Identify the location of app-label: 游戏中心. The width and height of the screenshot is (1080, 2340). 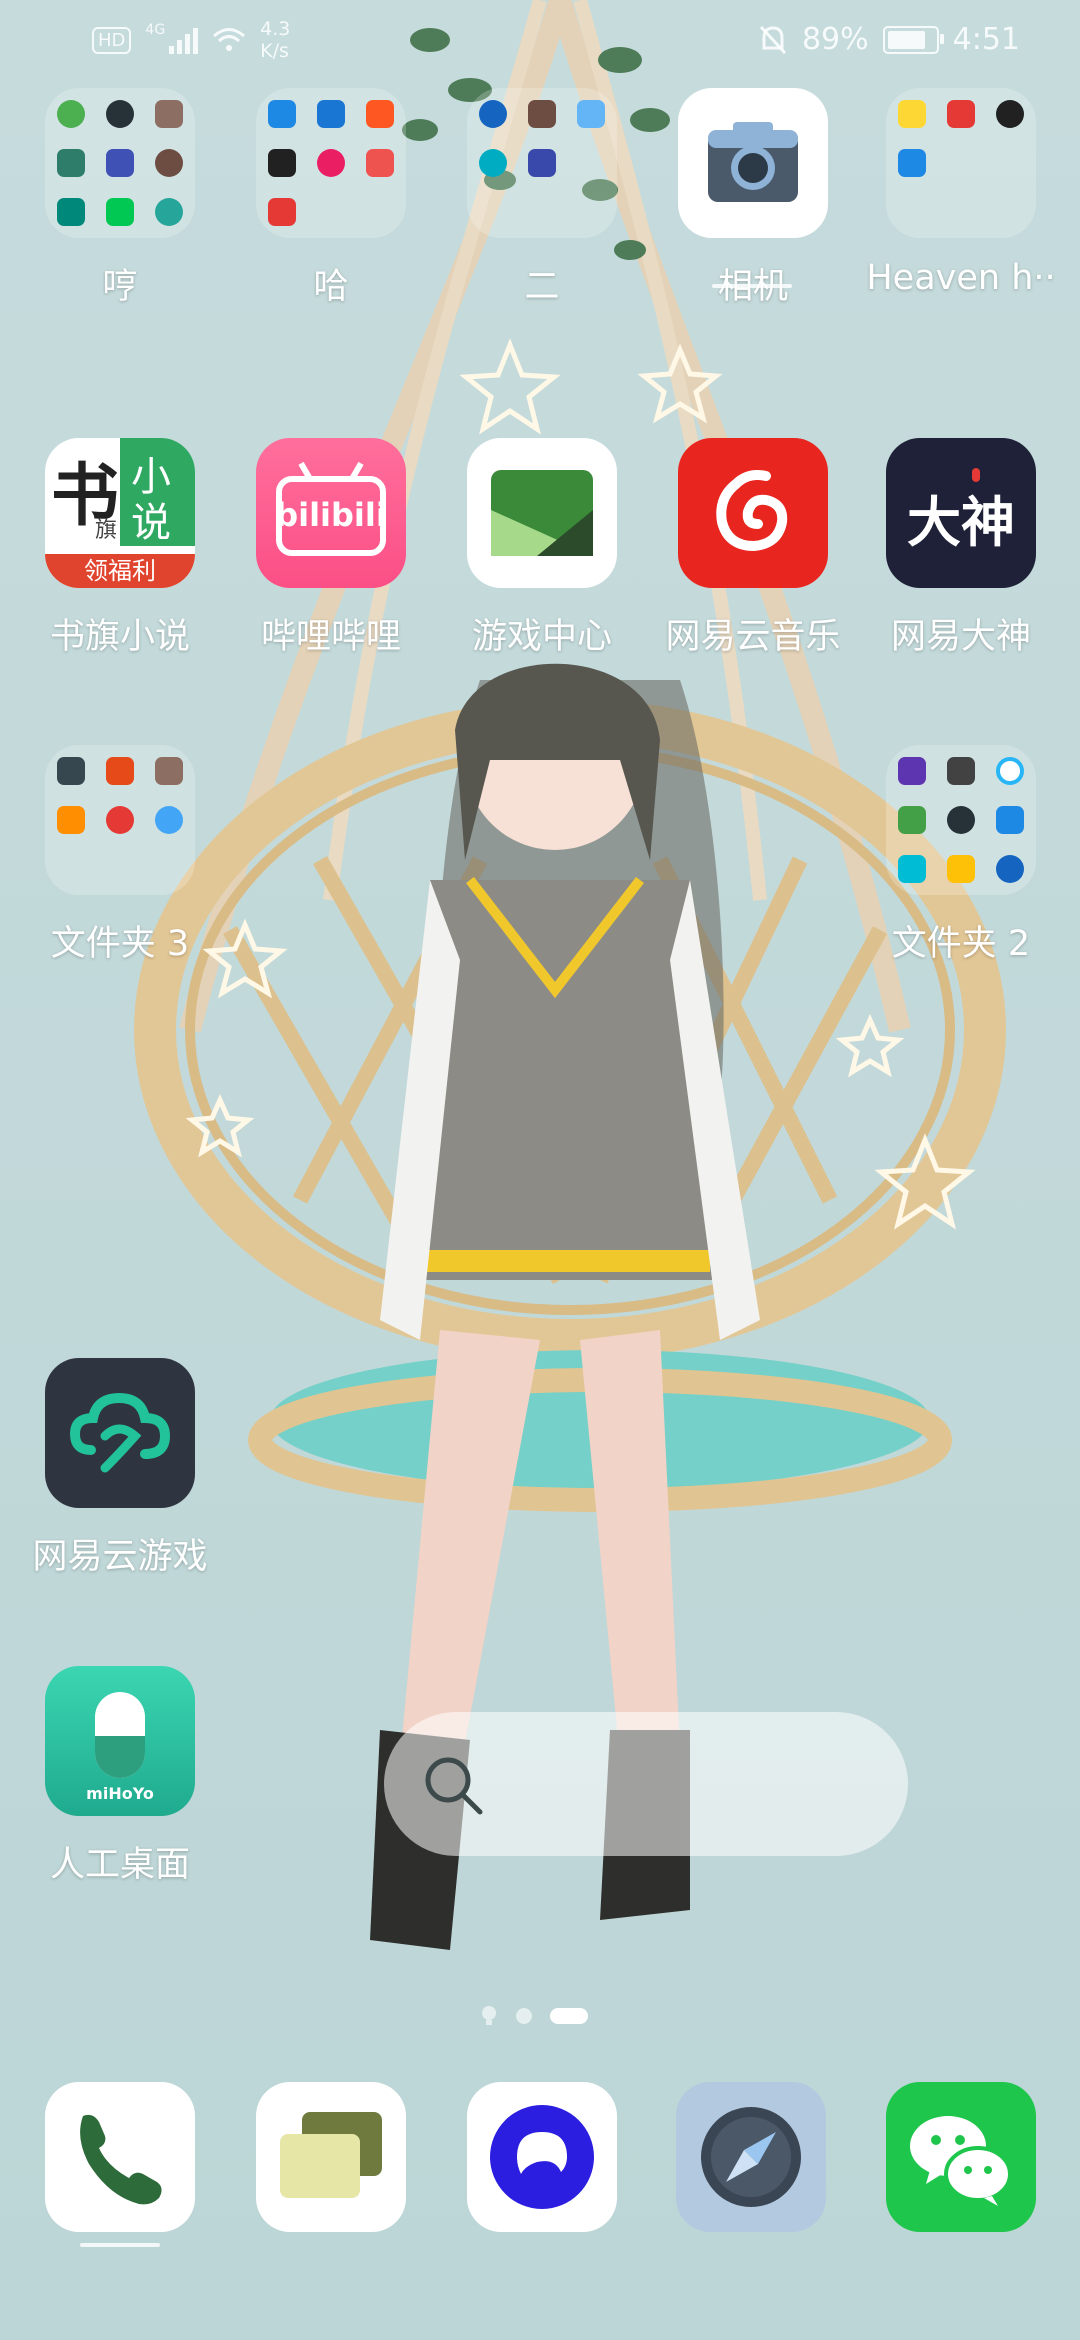
(541, 637).